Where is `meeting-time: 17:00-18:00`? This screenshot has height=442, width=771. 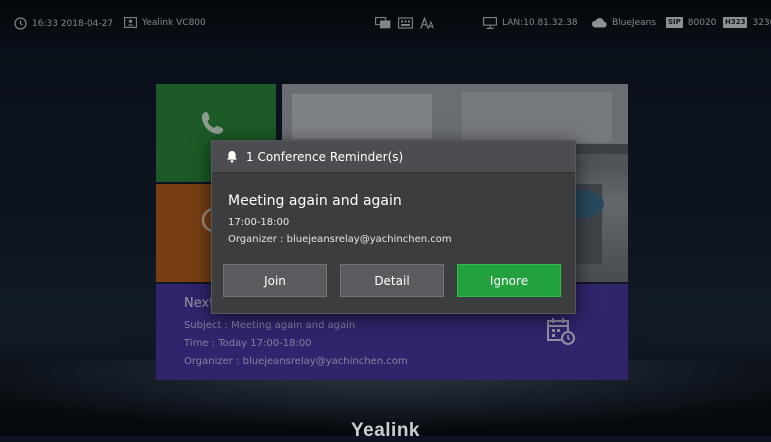 meeting-time: 17:00-18:00 is located at coordinates (259, 222).